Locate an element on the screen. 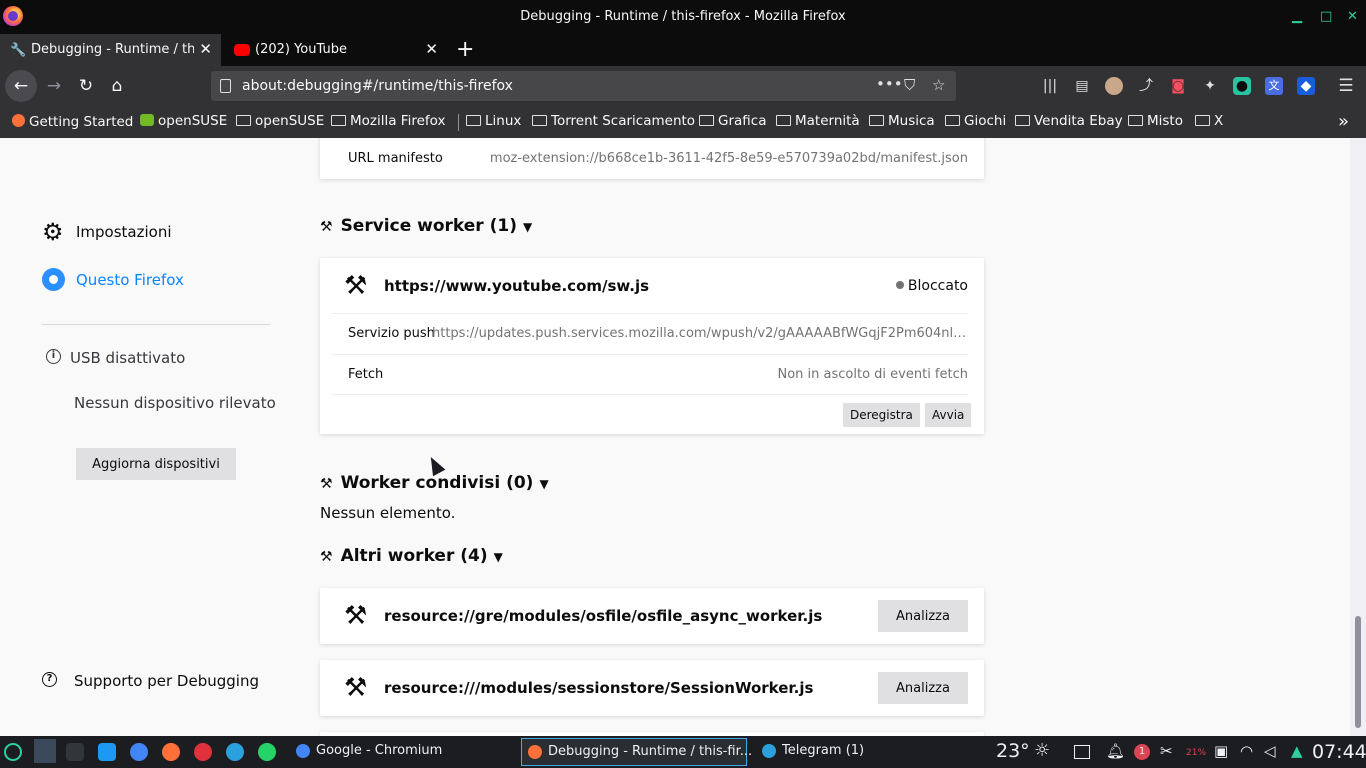 The image size is (1366, 768). back-button: ← is located at coordinates (21, 86).